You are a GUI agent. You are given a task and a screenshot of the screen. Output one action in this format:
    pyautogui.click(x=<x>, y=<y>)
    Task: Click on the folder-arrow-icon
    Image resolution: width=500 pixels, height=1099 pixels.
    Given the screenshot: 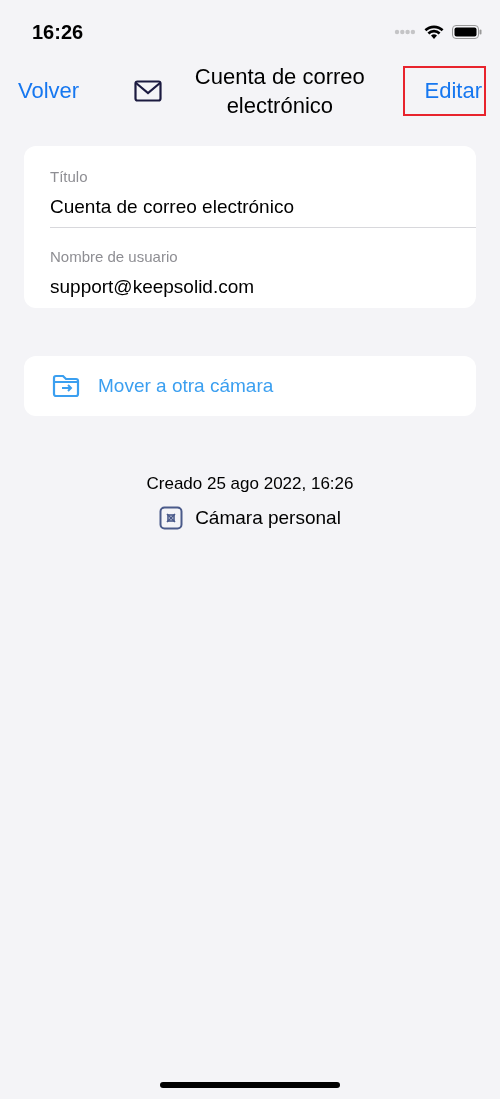 What is the action you would take?
    pyautogui.click(x=66, y=386)
    